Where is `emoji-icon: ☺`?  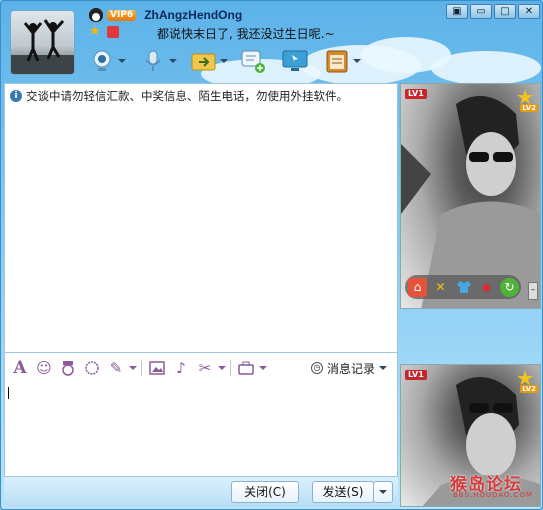
emoji-icon: ☺ is located at coordinates (44, 368).